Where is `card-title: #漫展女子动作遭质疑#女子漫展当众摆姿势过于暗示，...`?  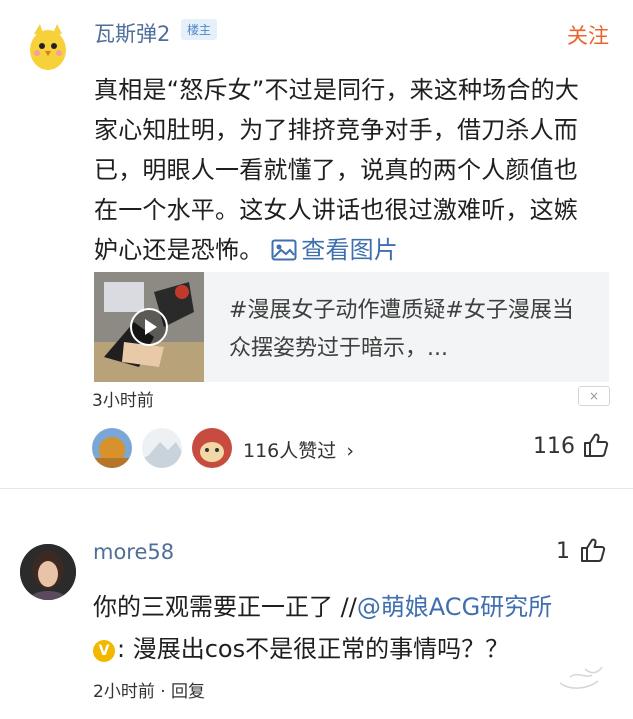 card-title: #漫展女子动作遭质疑#女子漫展当众摆姿势过于暗示，... is located at coordinates (401, 329).